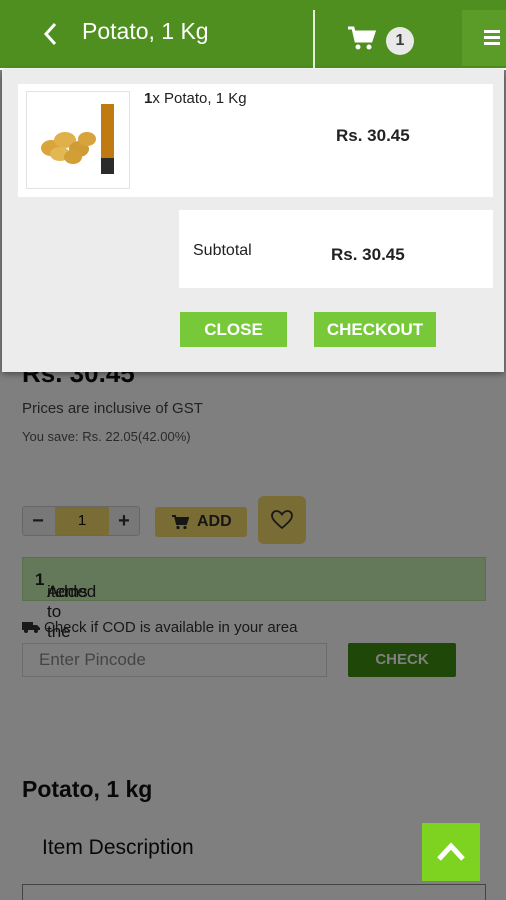  What do you see at coordinates (255, 140) in the screenshot?
I see `cart-item: 1x Potato, 1 Kg Rs. 30.45` at bounding box center [255, 140].